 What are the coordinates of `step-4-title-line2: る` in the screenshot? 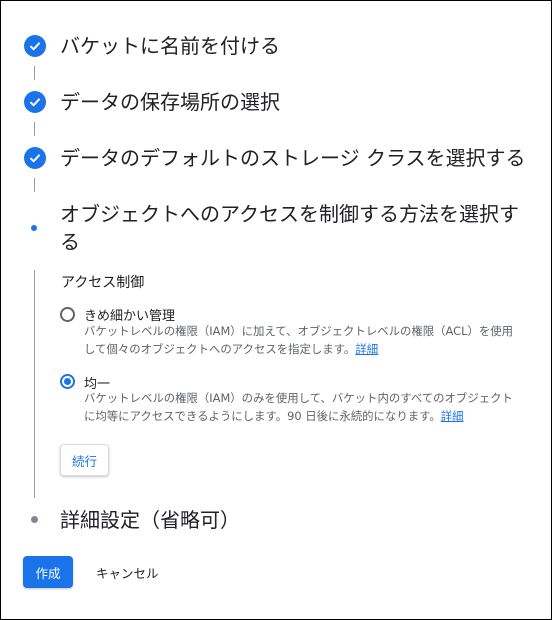 It's located at (70, 242).